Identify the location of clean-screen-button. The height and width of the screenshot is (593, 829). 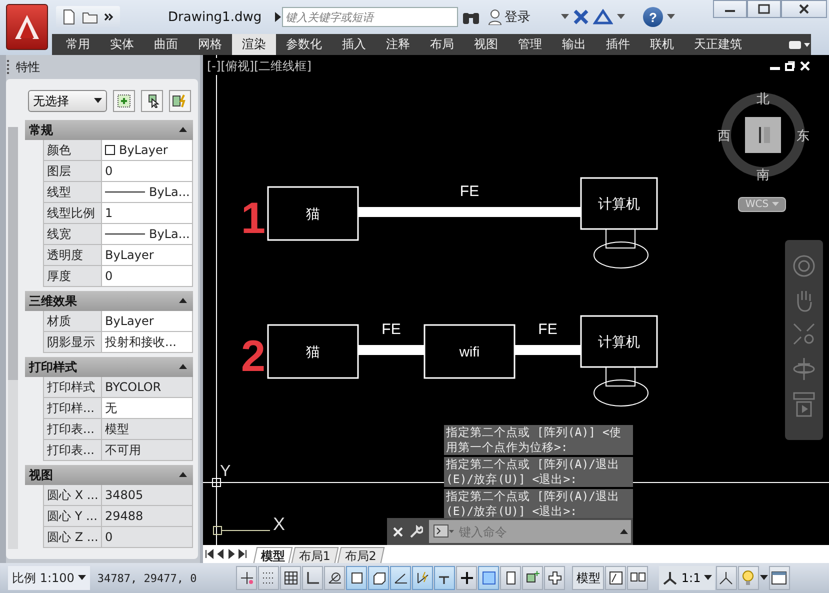
(779, 578).